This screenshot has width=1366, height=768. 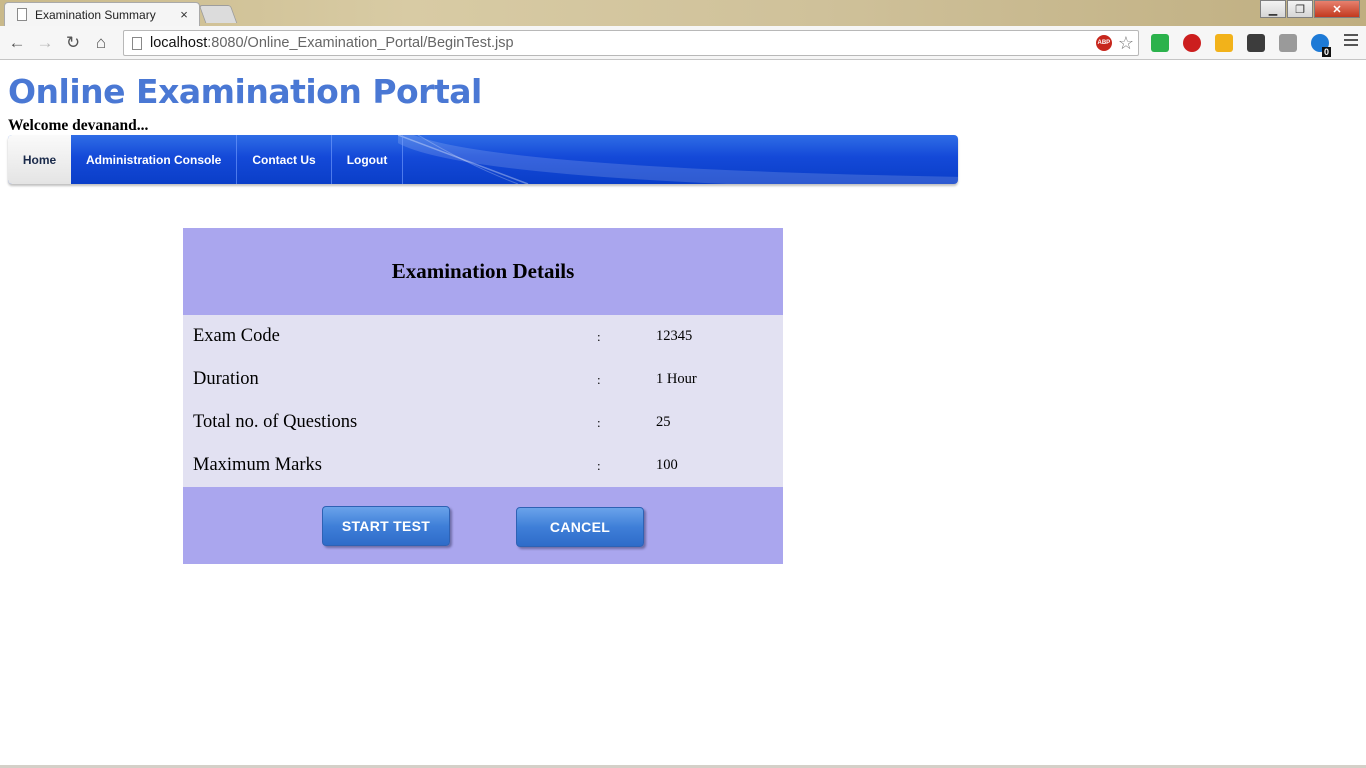 What do you see at coordinates (663, 422) in the screenshot?
I see `detail-value: 25` at bounding box center [663, 422].